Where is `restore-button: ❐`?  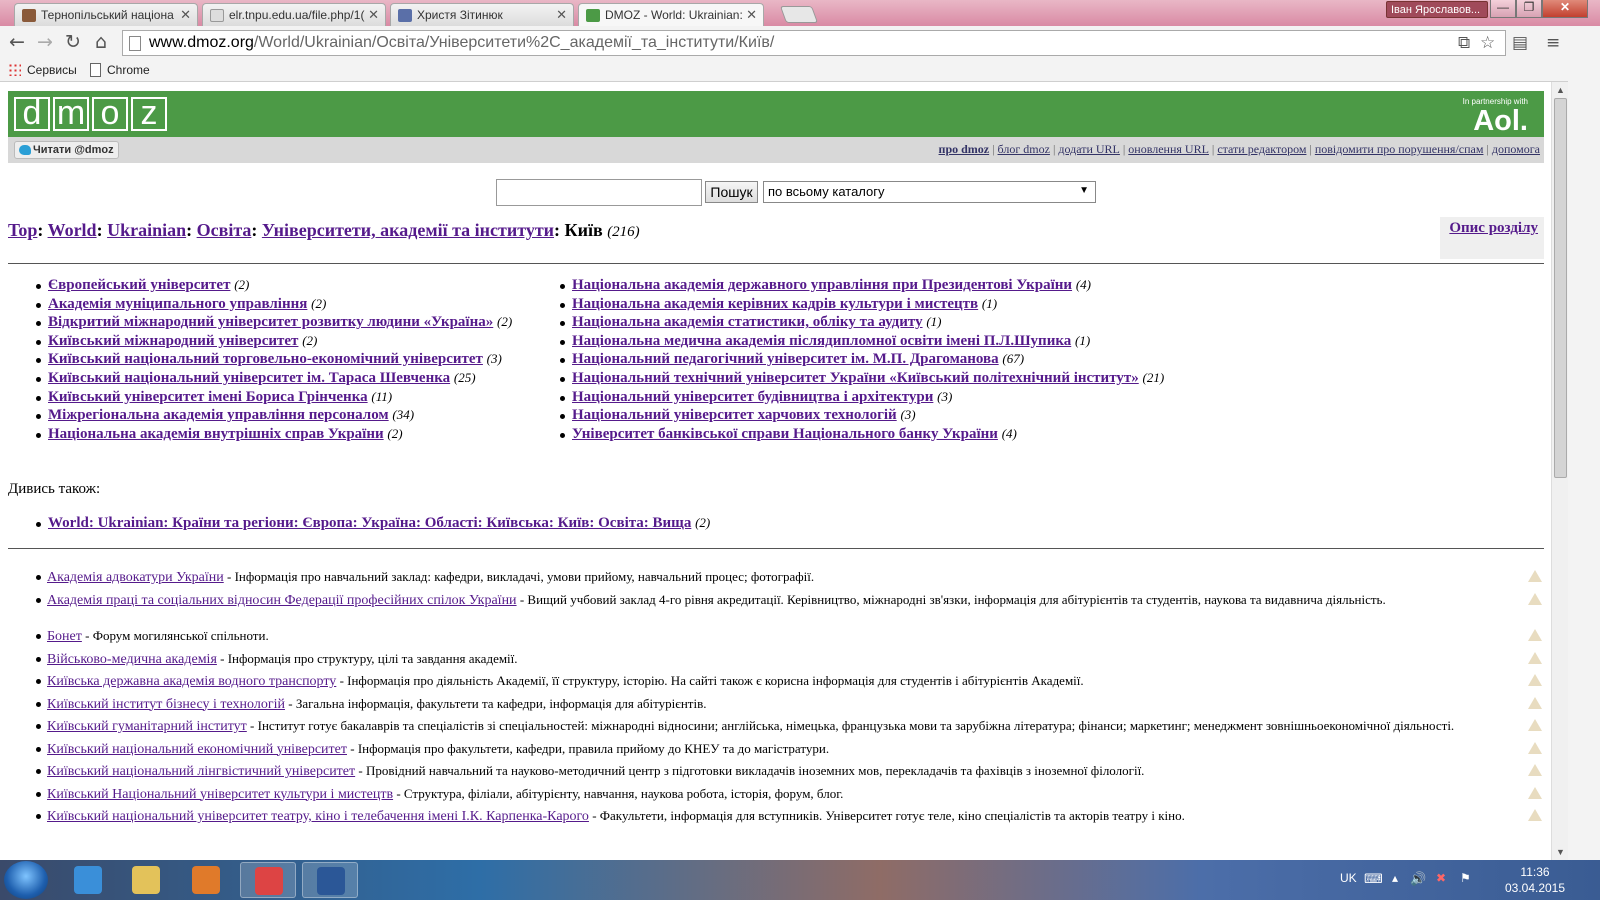
restore-button: ❐ is located at coordinates (1529, 9).